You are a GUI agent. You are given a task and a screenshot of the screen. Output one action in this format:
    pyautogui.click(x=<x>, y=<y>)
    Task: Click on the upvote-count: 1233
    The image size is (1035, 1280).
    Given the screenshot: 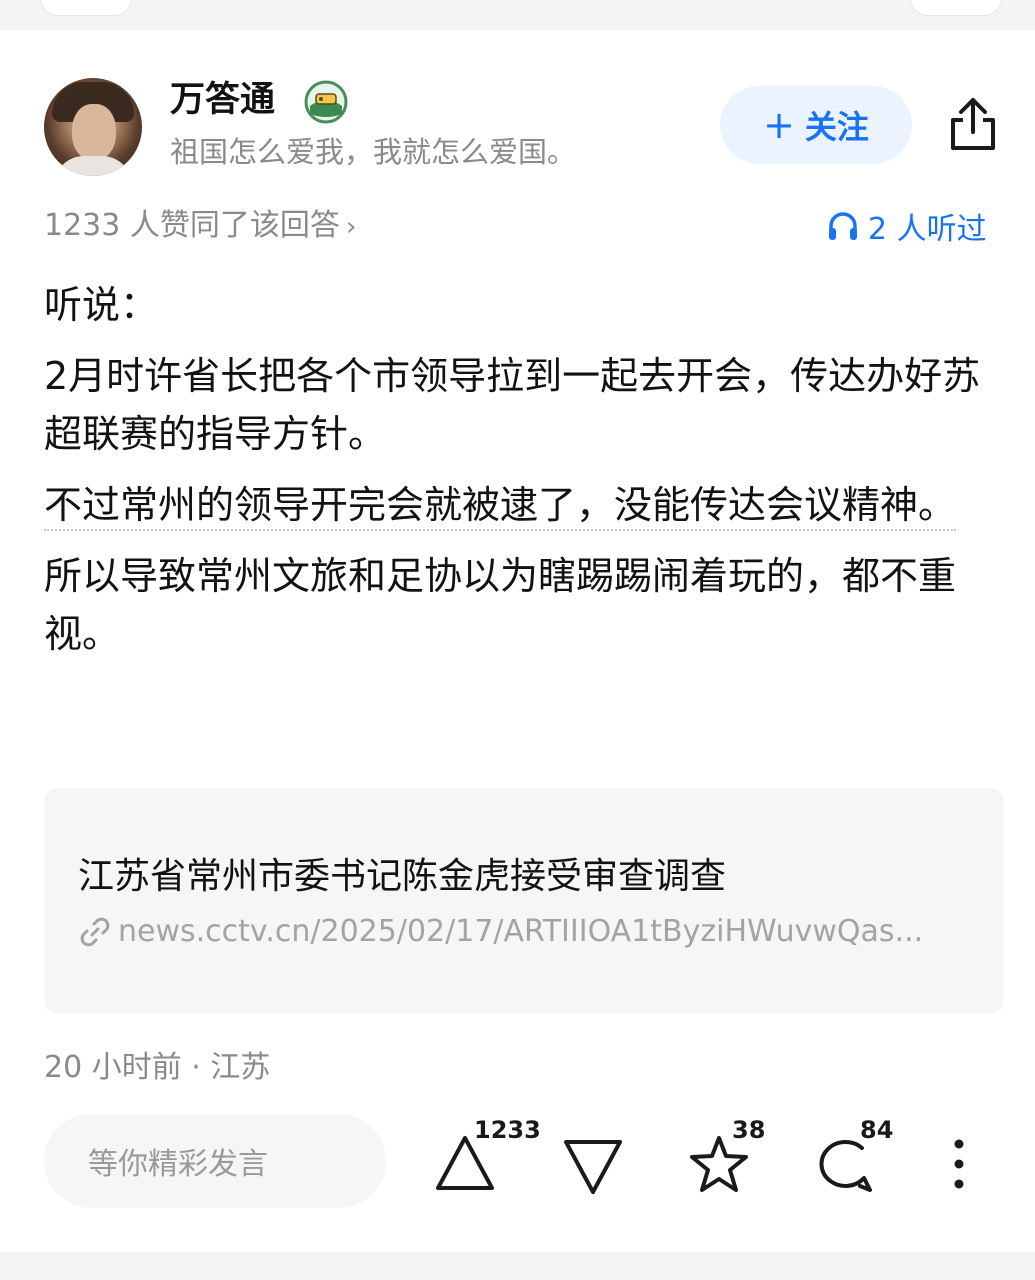 What is the action you would take?
    pyautogui.click(x=507, y=1130)
    